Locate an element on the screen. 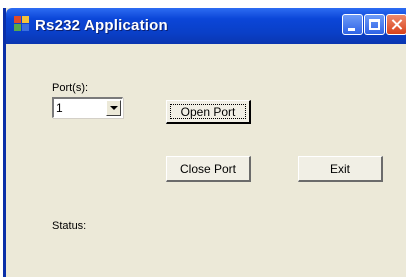 The height and width of the screenshot is (277, 406). close-port-label: Close Port is located at coordinates (208, 168).